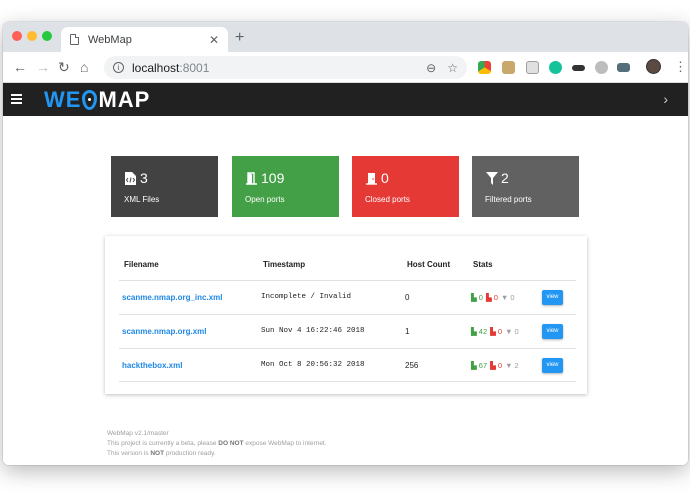 This screenshot has width=690, height=500. Describe the element at coordinates (90, 100) in the screenshot. I see `logo-eye-icon` at that location.